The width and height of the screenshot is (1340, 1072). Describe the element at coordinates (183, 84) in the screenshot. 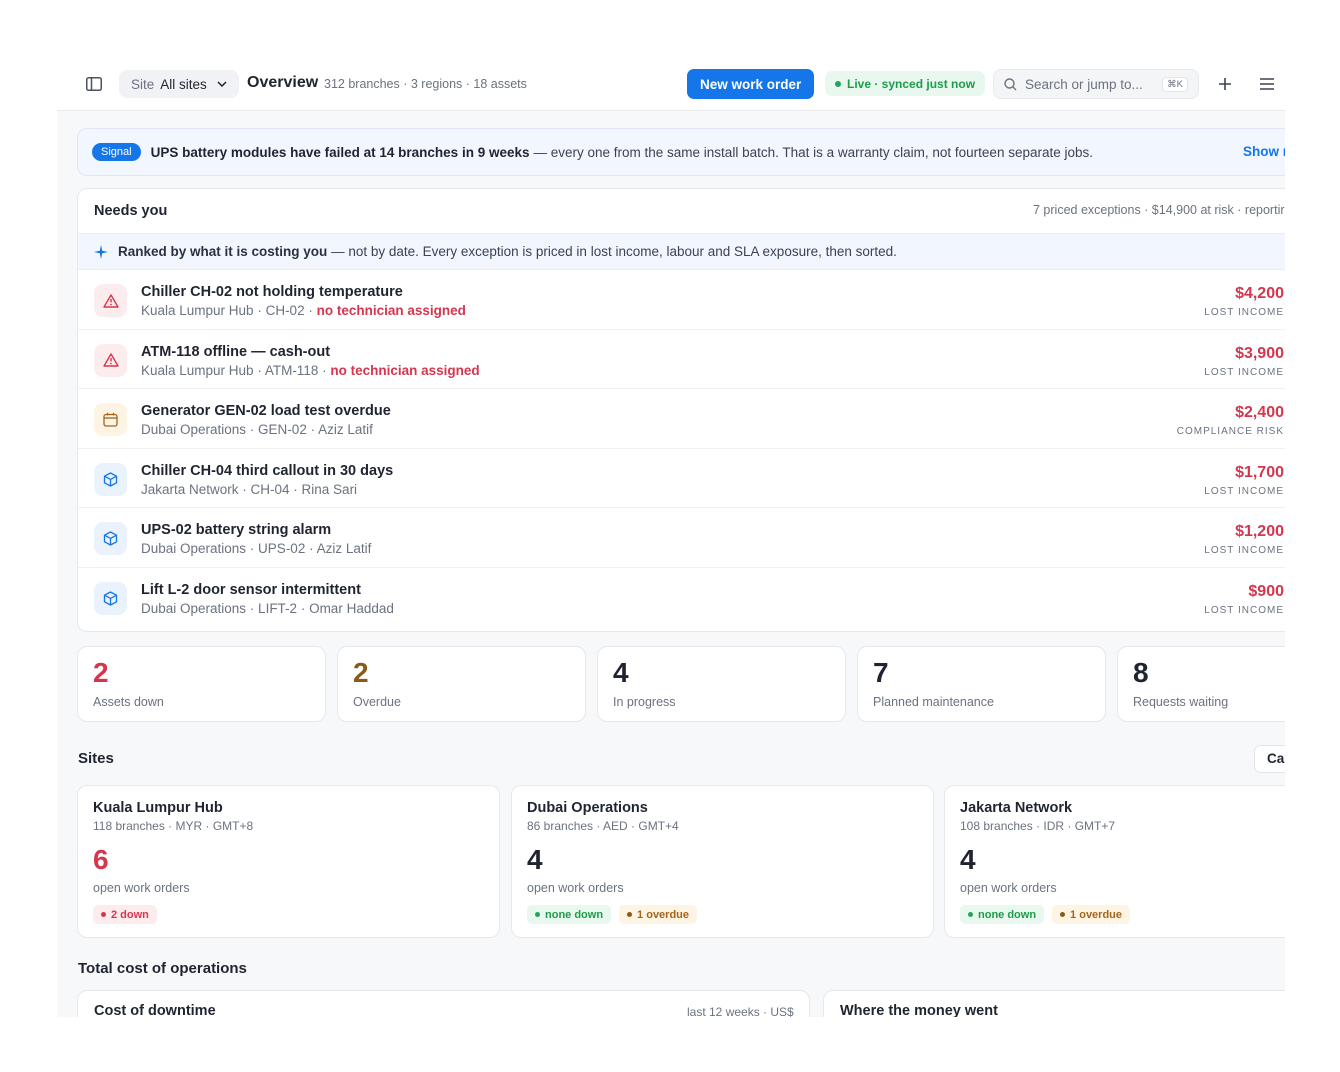

I see `site-selector-value: All sites` at that location.